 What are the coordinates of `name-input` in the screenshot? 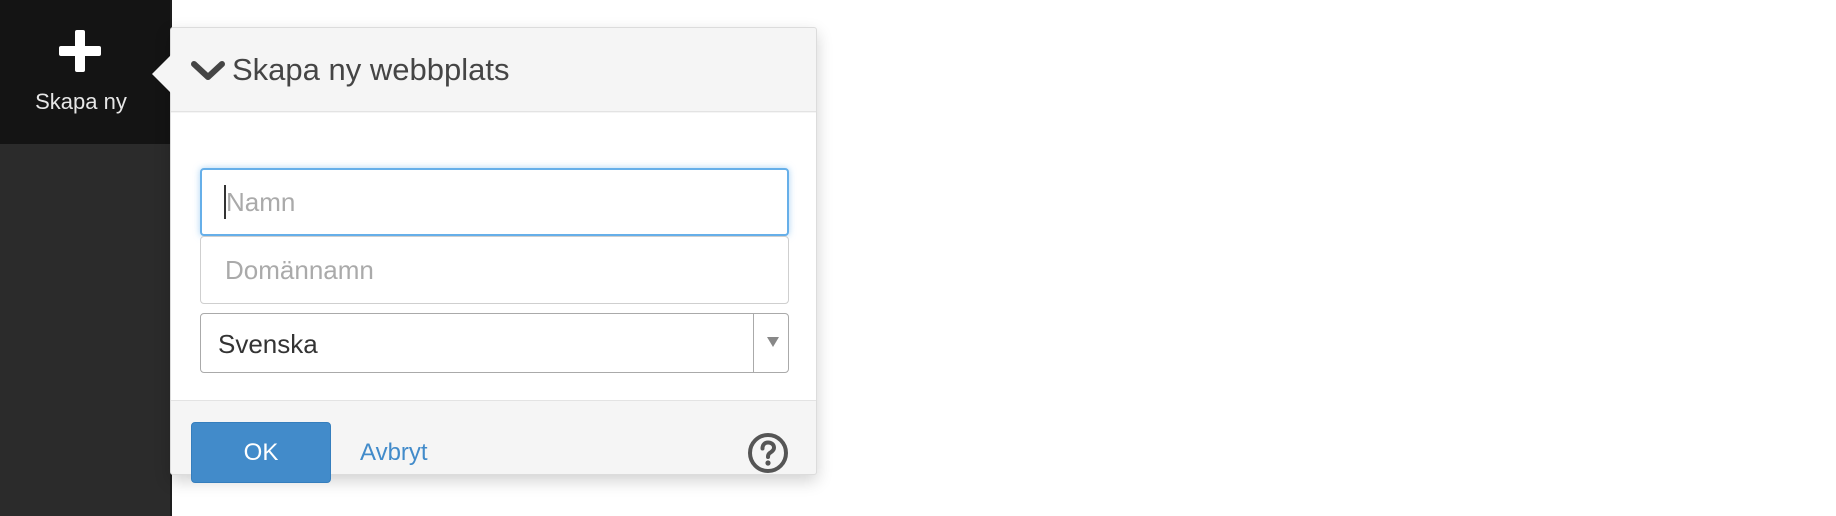 It's located at (494, 202).